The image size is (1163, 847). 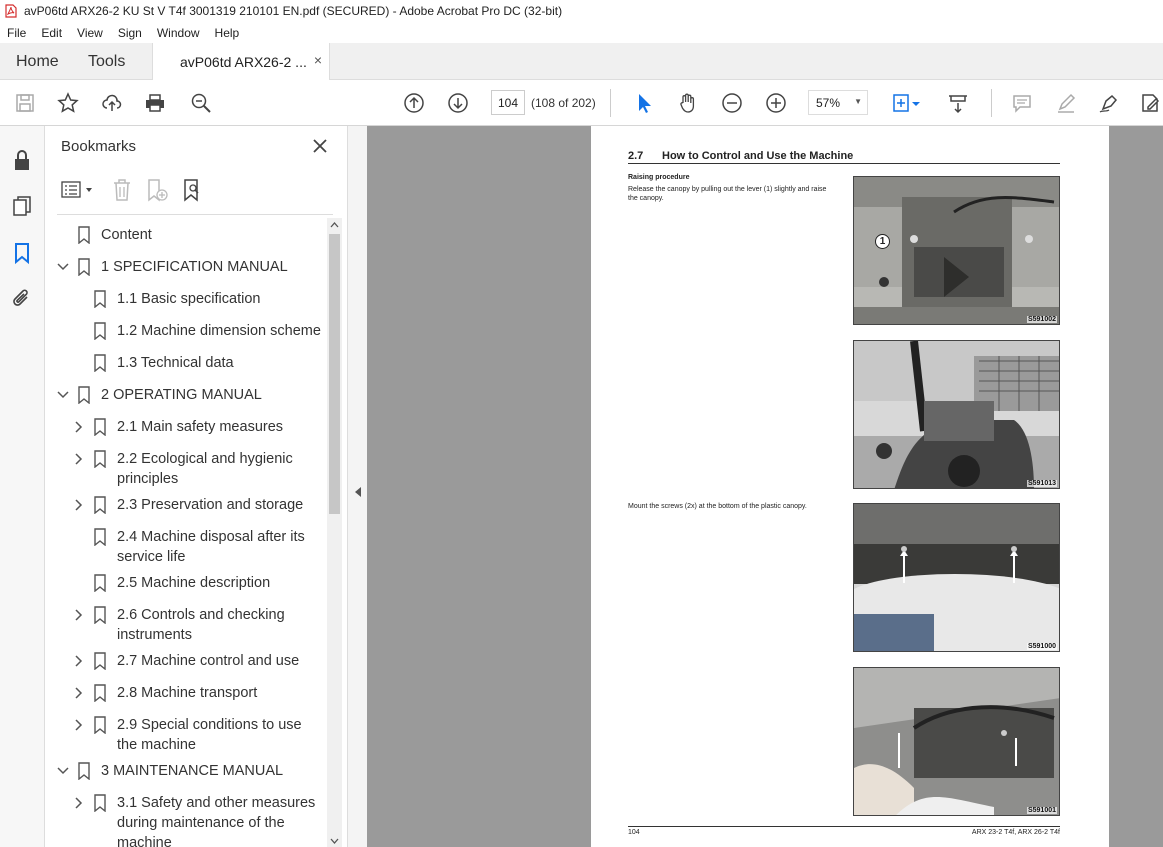 What do you see at coordinates (200, 427) in the screenshot?
I see `bookmark-label: 2.1 Main safety measures` at bounding box center [200, 427].